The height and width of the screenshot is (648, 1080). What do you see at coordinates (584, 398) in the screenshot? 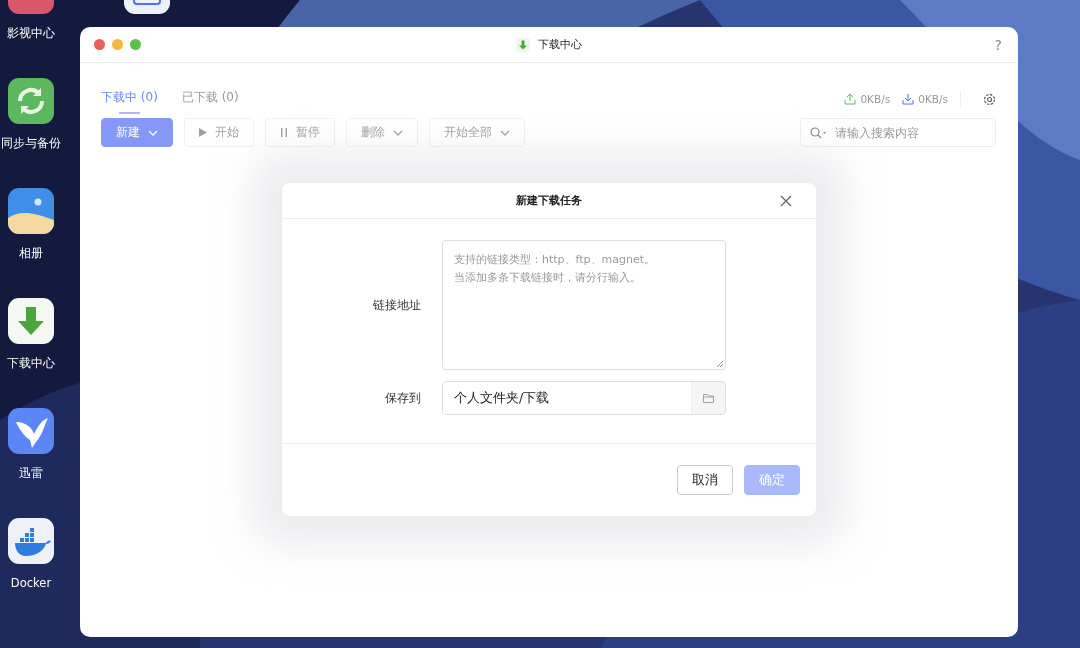
I see `save-path-field: 个人文件夹/下载` at bounding box center [584, 398].